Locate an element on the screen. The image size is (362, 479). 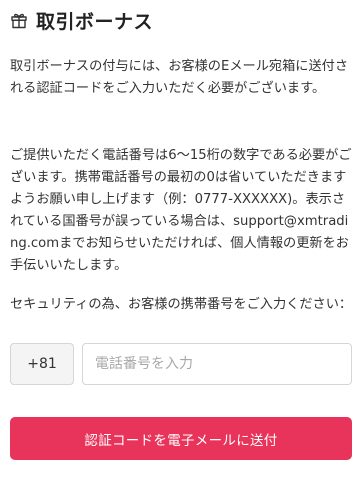
phone-prompt-label: セキュリティの為、お客様の携帯番号をご入力ください： is located at coordinates (181, 304).